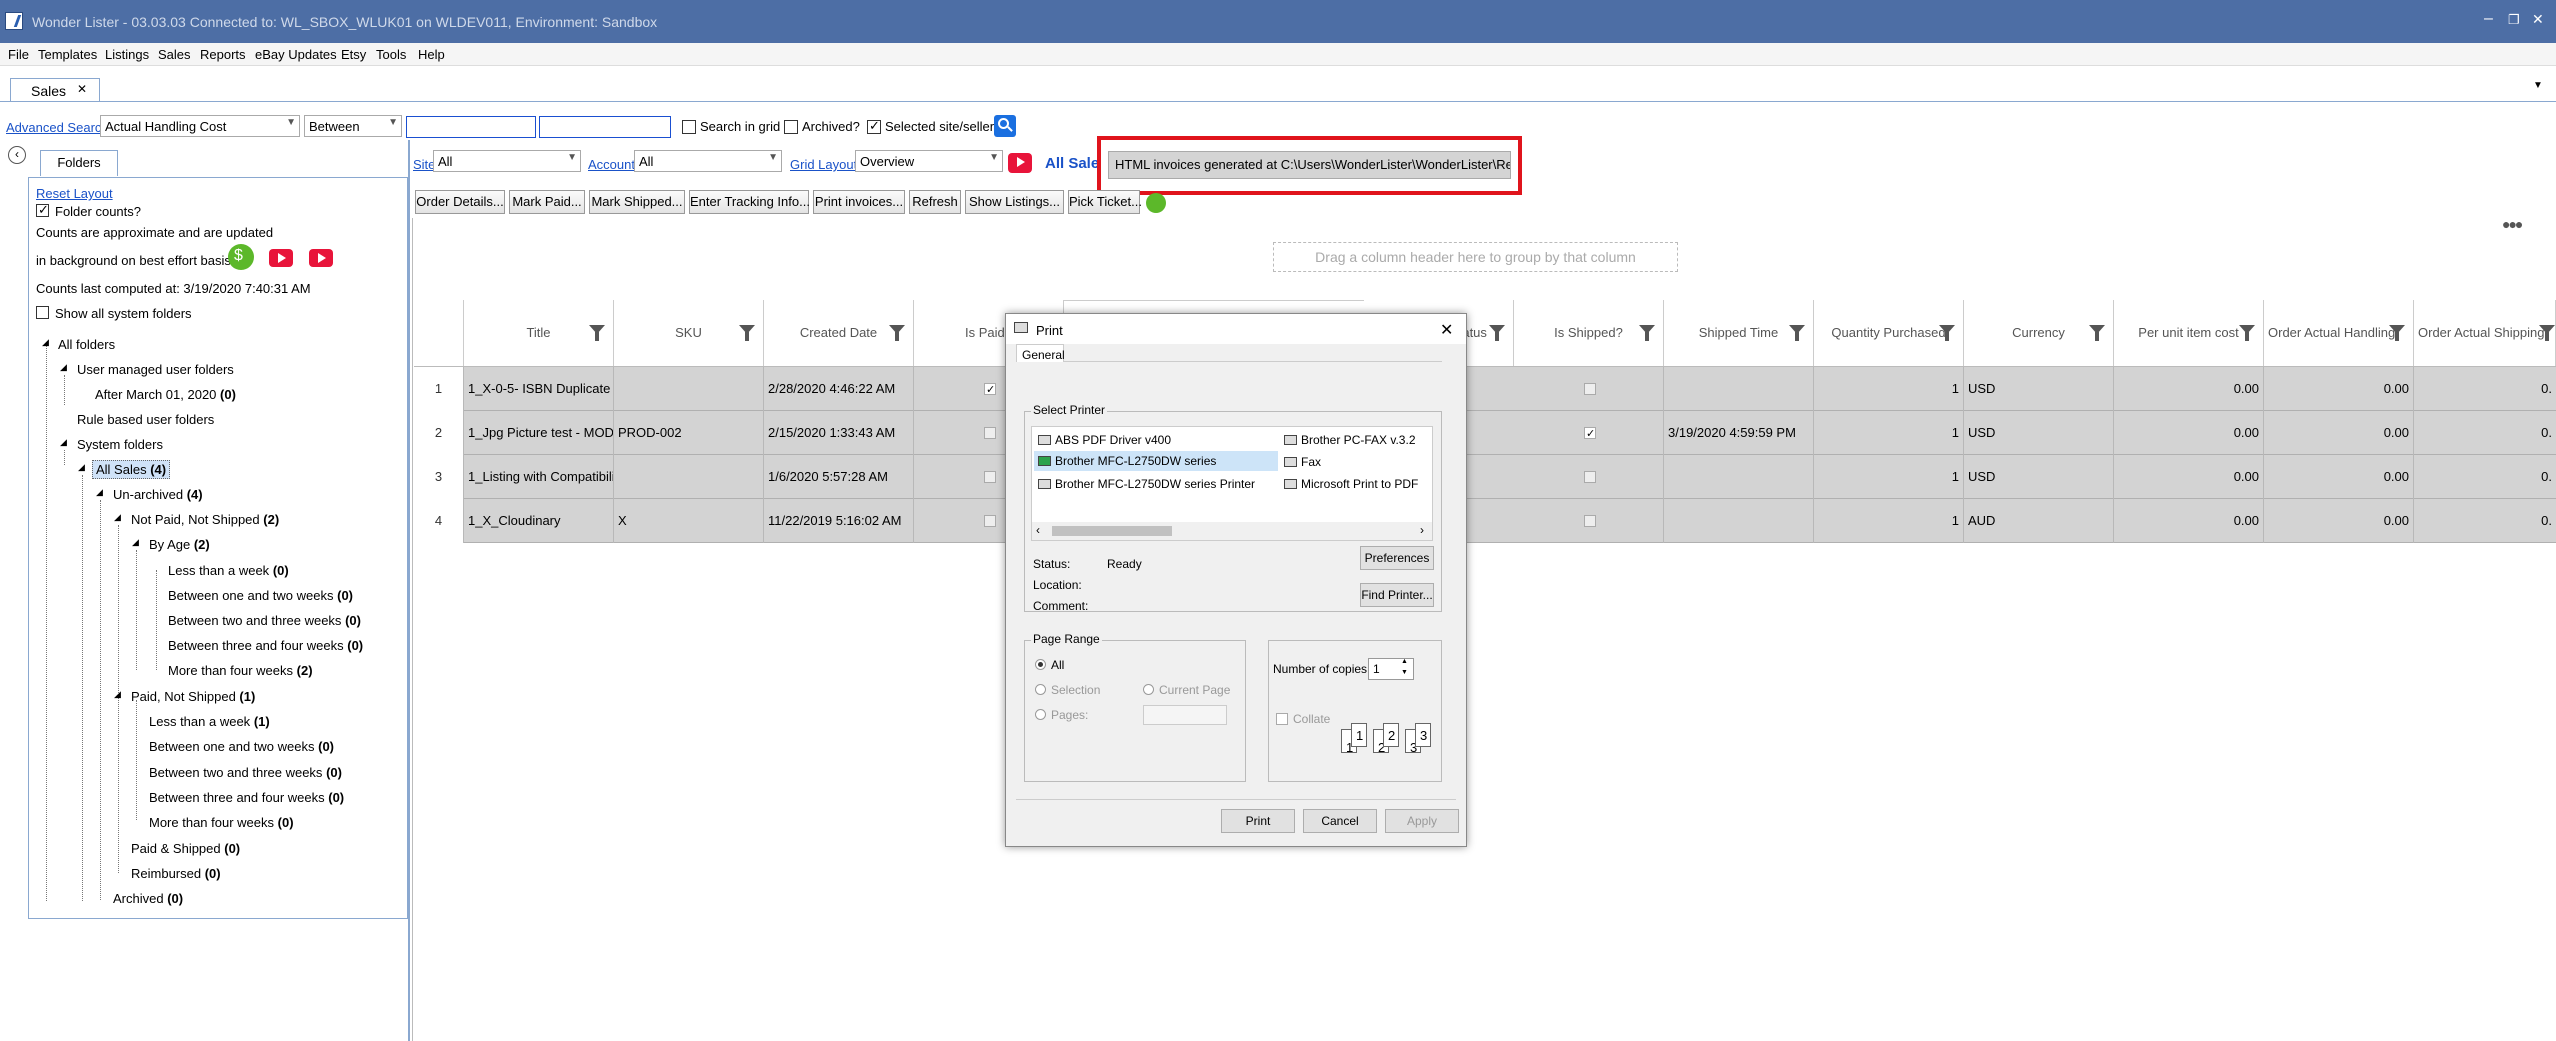  Describe the element at coordinates (539, 521) in the screenshot. I see `cell-title: 1_X_Cloudinary` at that location.